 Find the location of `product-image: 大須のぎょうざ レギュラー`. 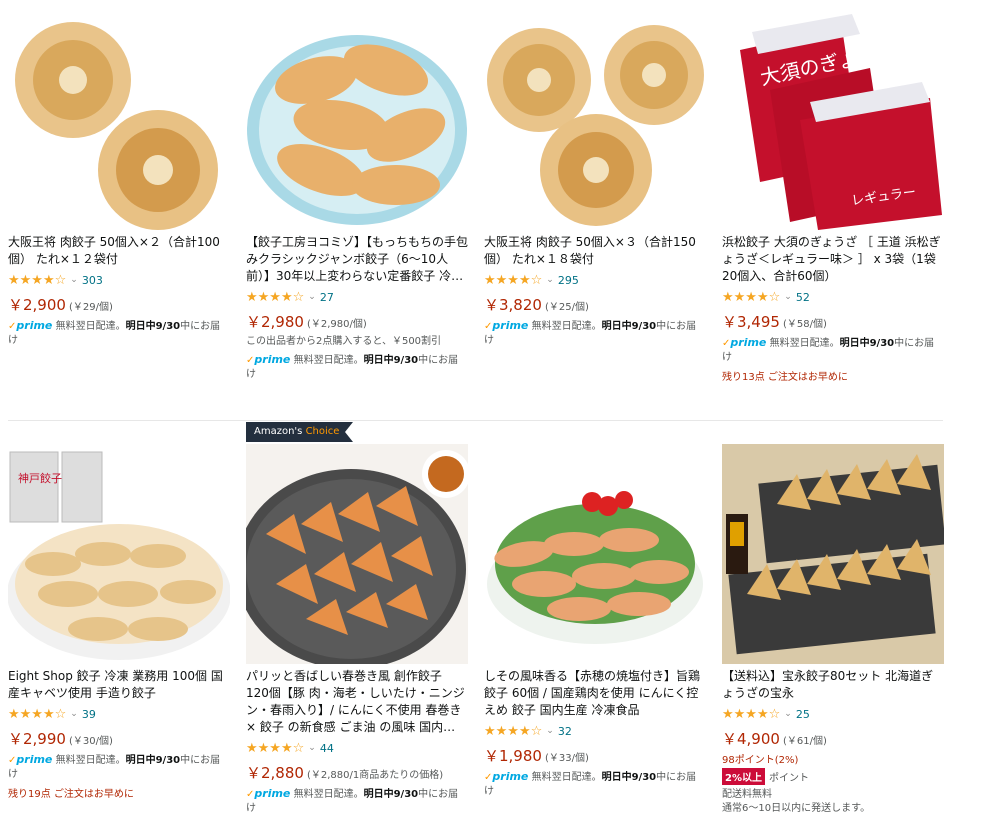

product-image: 大須のぎょうざ レギュラー is located at coordinates (833, 120).